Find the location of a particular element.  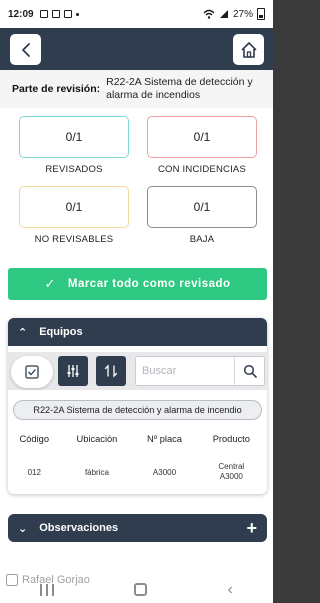

signal-icon is located at coordinates (223, 14).